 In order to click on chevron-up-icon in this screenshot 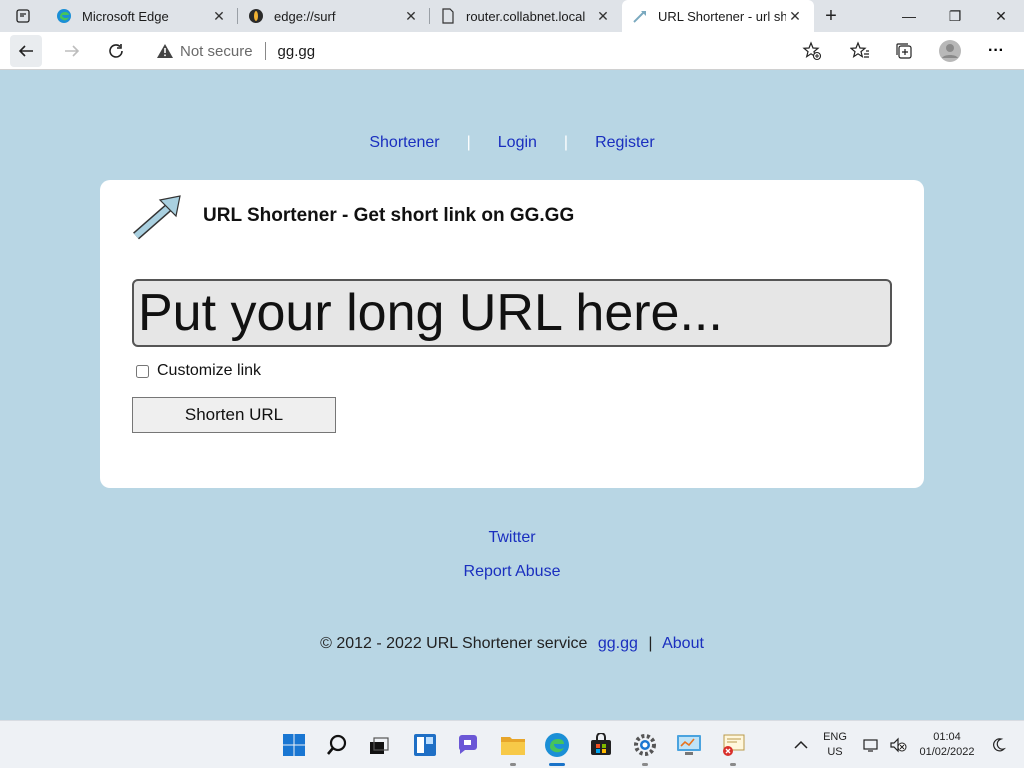, I will do `click(801, 744)`.